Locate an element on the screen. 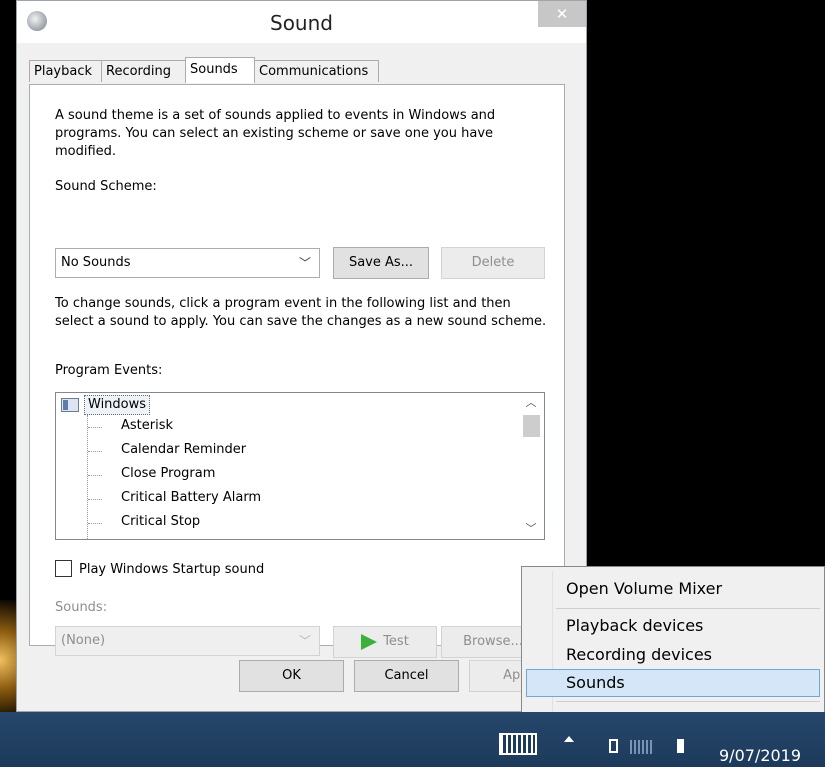 Image resolution: width=825 pixels, height=767 pixels. test-button: Test is located at coordinates (385, 642).